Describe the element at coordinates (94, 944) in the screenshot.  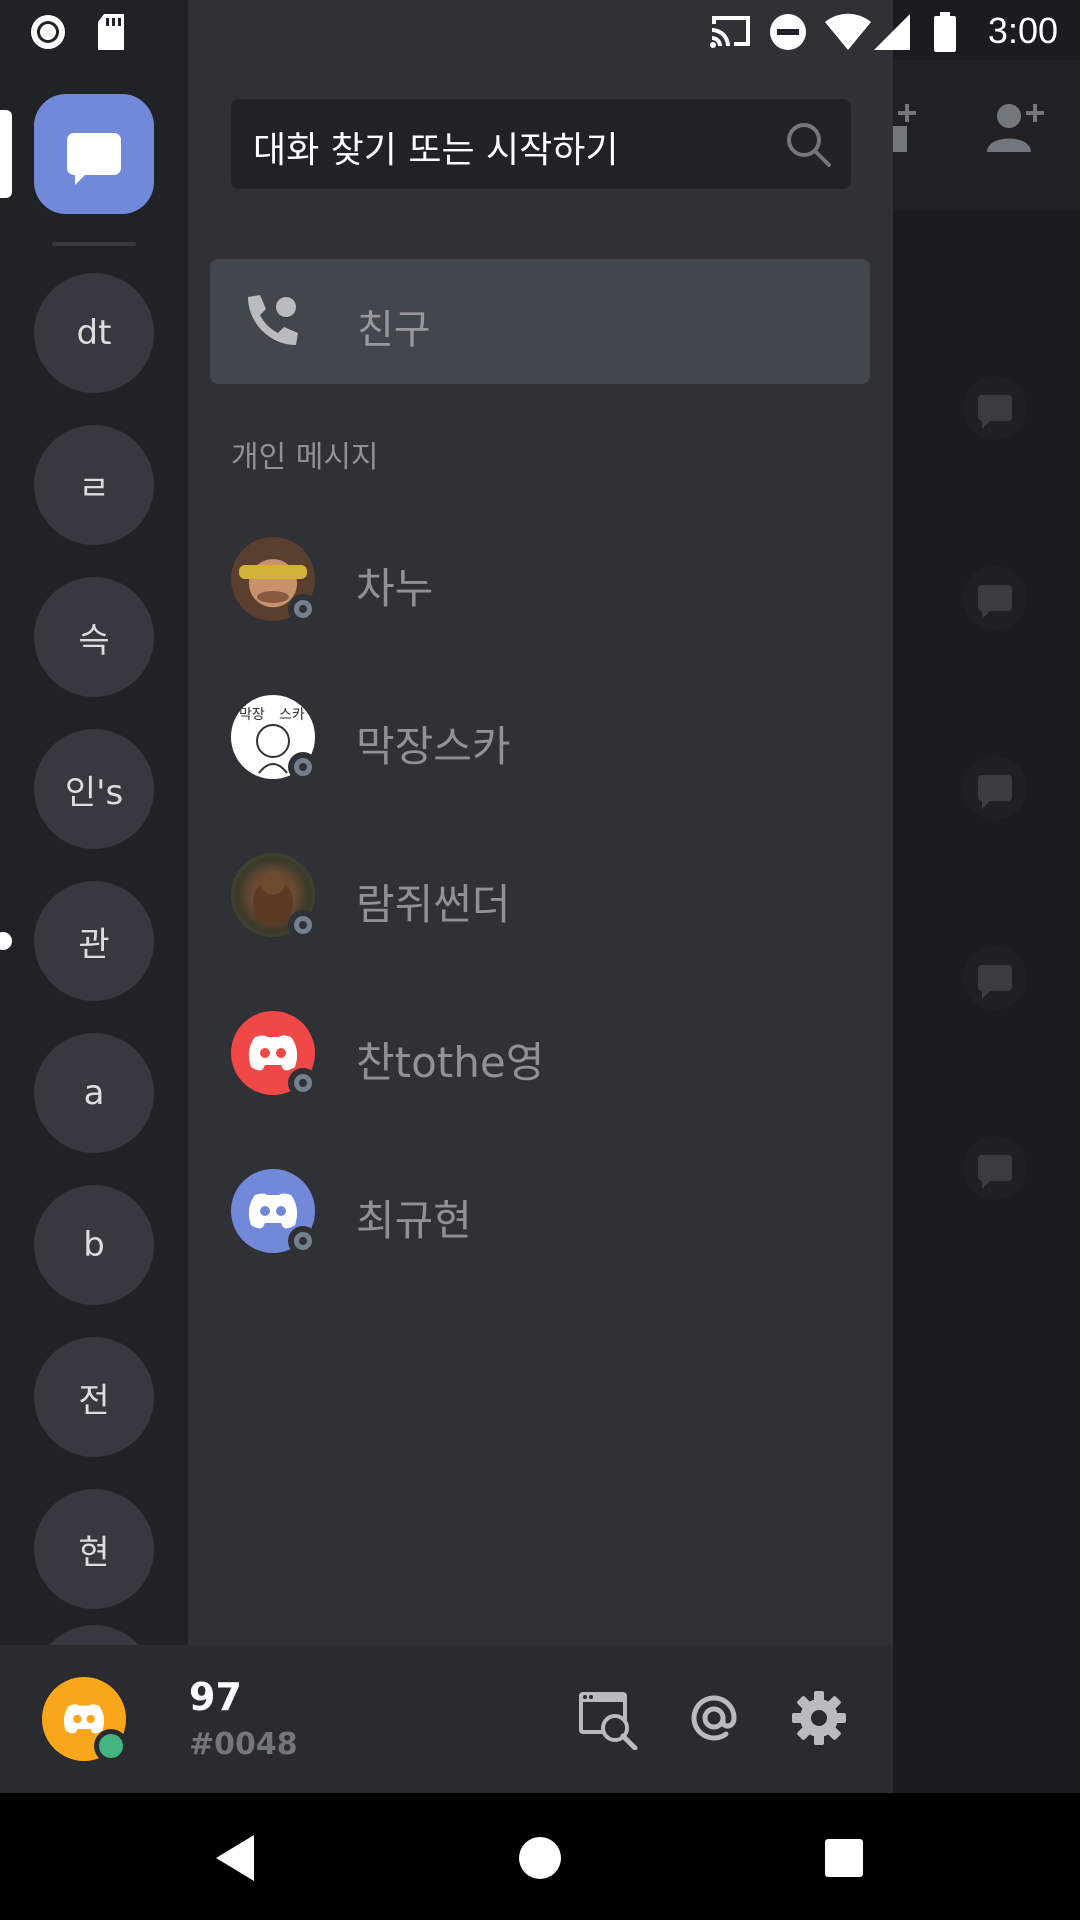
I see `server-label: 관` at that location.